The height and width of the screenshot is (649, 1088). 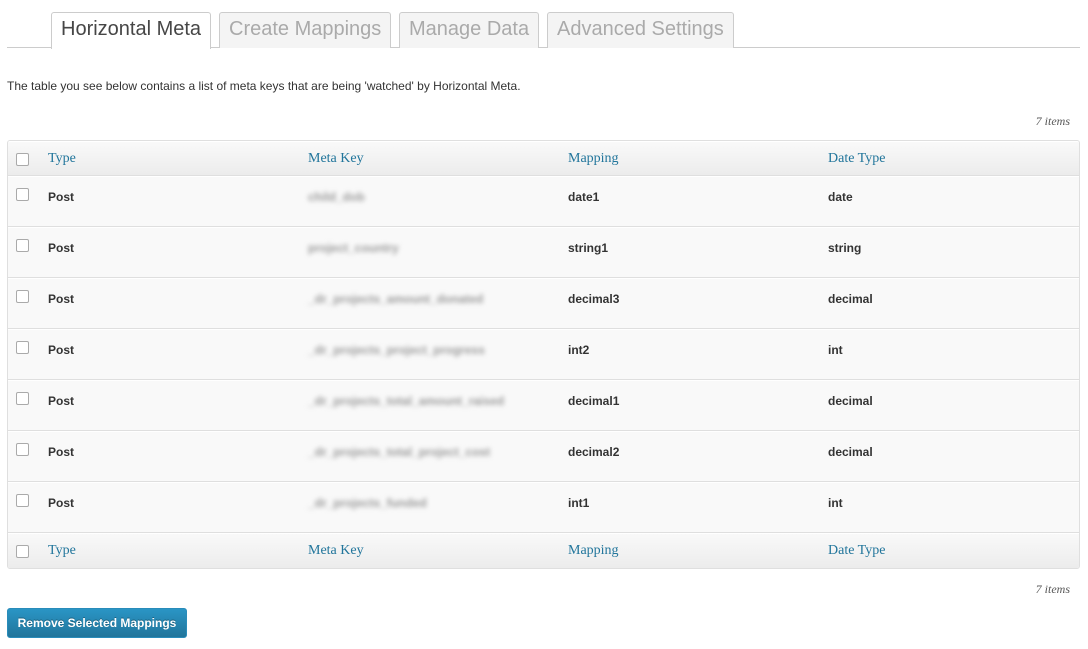 What do you see at coordinates (396, 350) in the screenshot?
I see `cell-meta-key: _dr_projects_project_progress` at bounding box center [396, 350].